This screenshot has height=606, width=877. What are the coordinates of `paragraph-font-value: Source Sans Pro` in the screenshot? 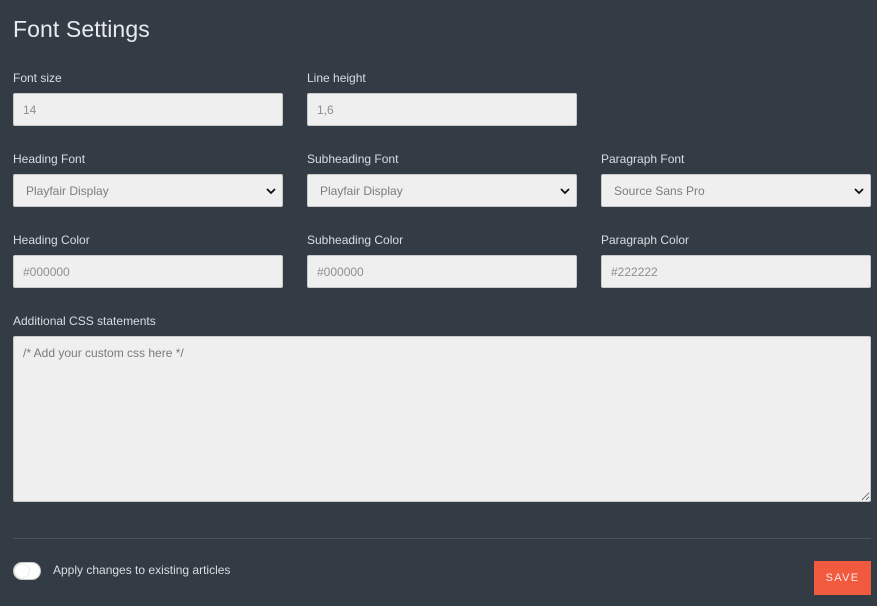 It's located at (659, 190).